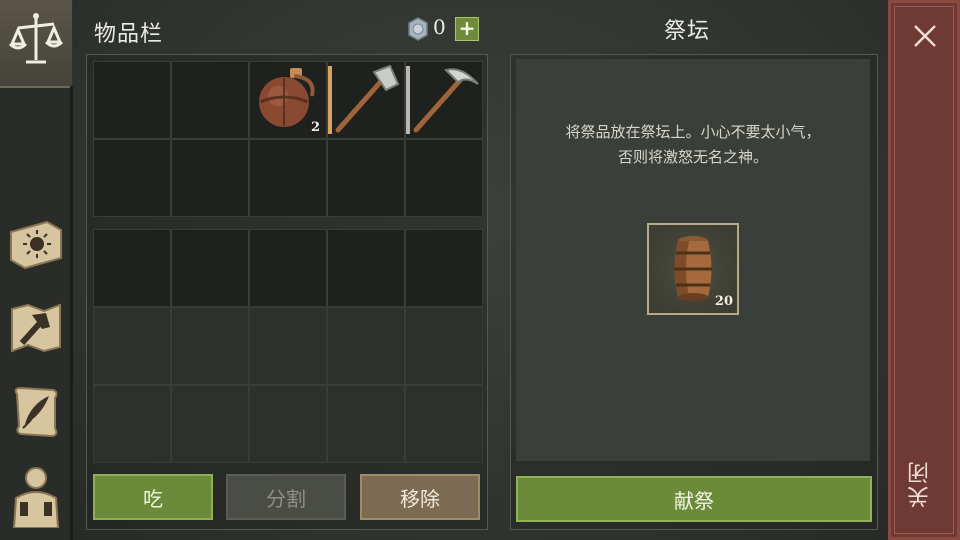  I want to click on sidebar-tab-trade, so click(36, 44).